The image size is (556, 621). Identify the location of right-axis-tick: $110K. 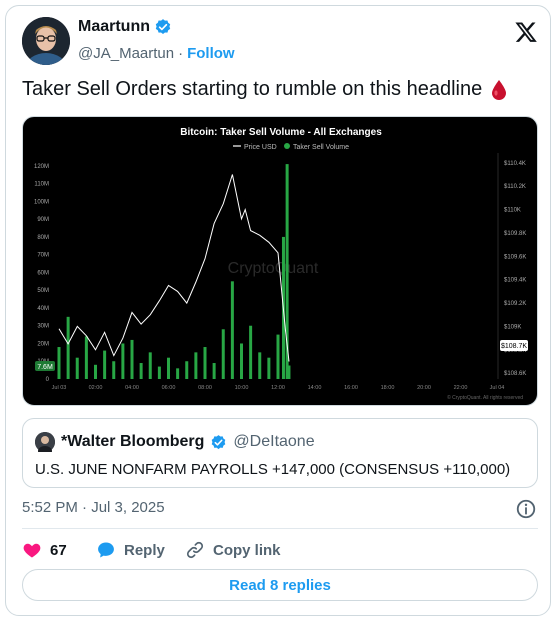
(512, 211).